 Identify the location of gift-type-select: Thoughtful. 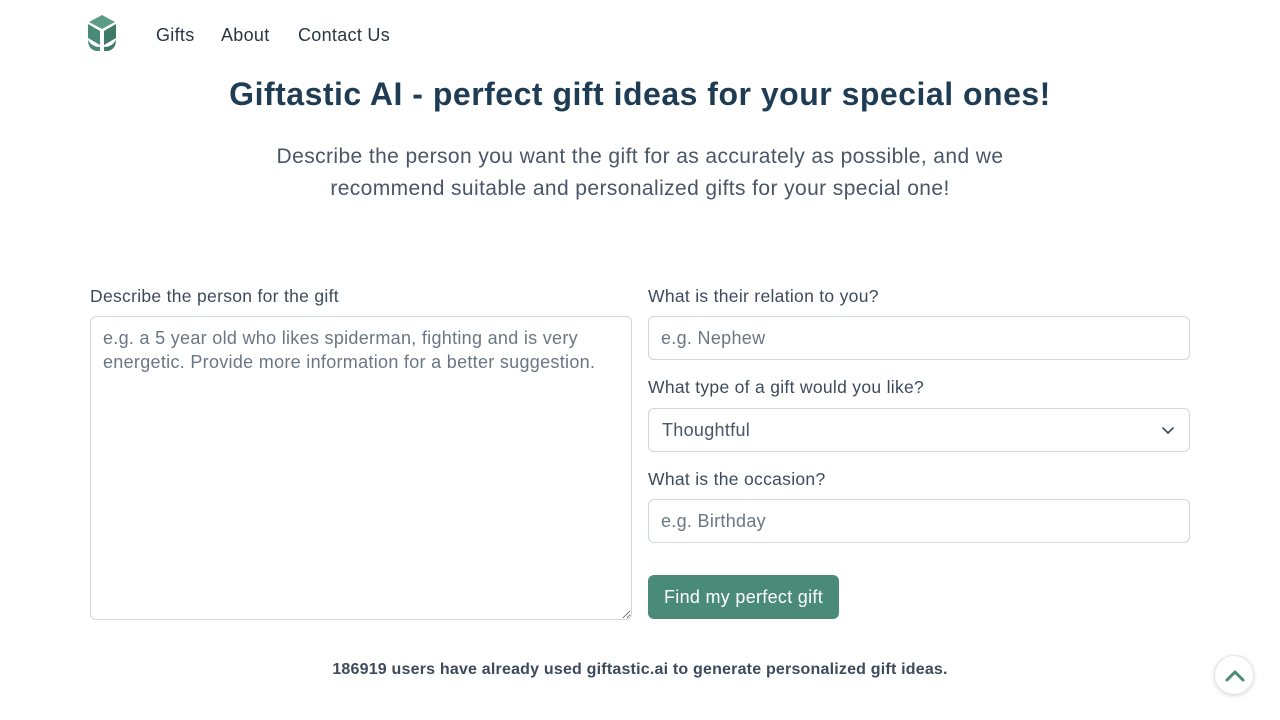
(919, 430).